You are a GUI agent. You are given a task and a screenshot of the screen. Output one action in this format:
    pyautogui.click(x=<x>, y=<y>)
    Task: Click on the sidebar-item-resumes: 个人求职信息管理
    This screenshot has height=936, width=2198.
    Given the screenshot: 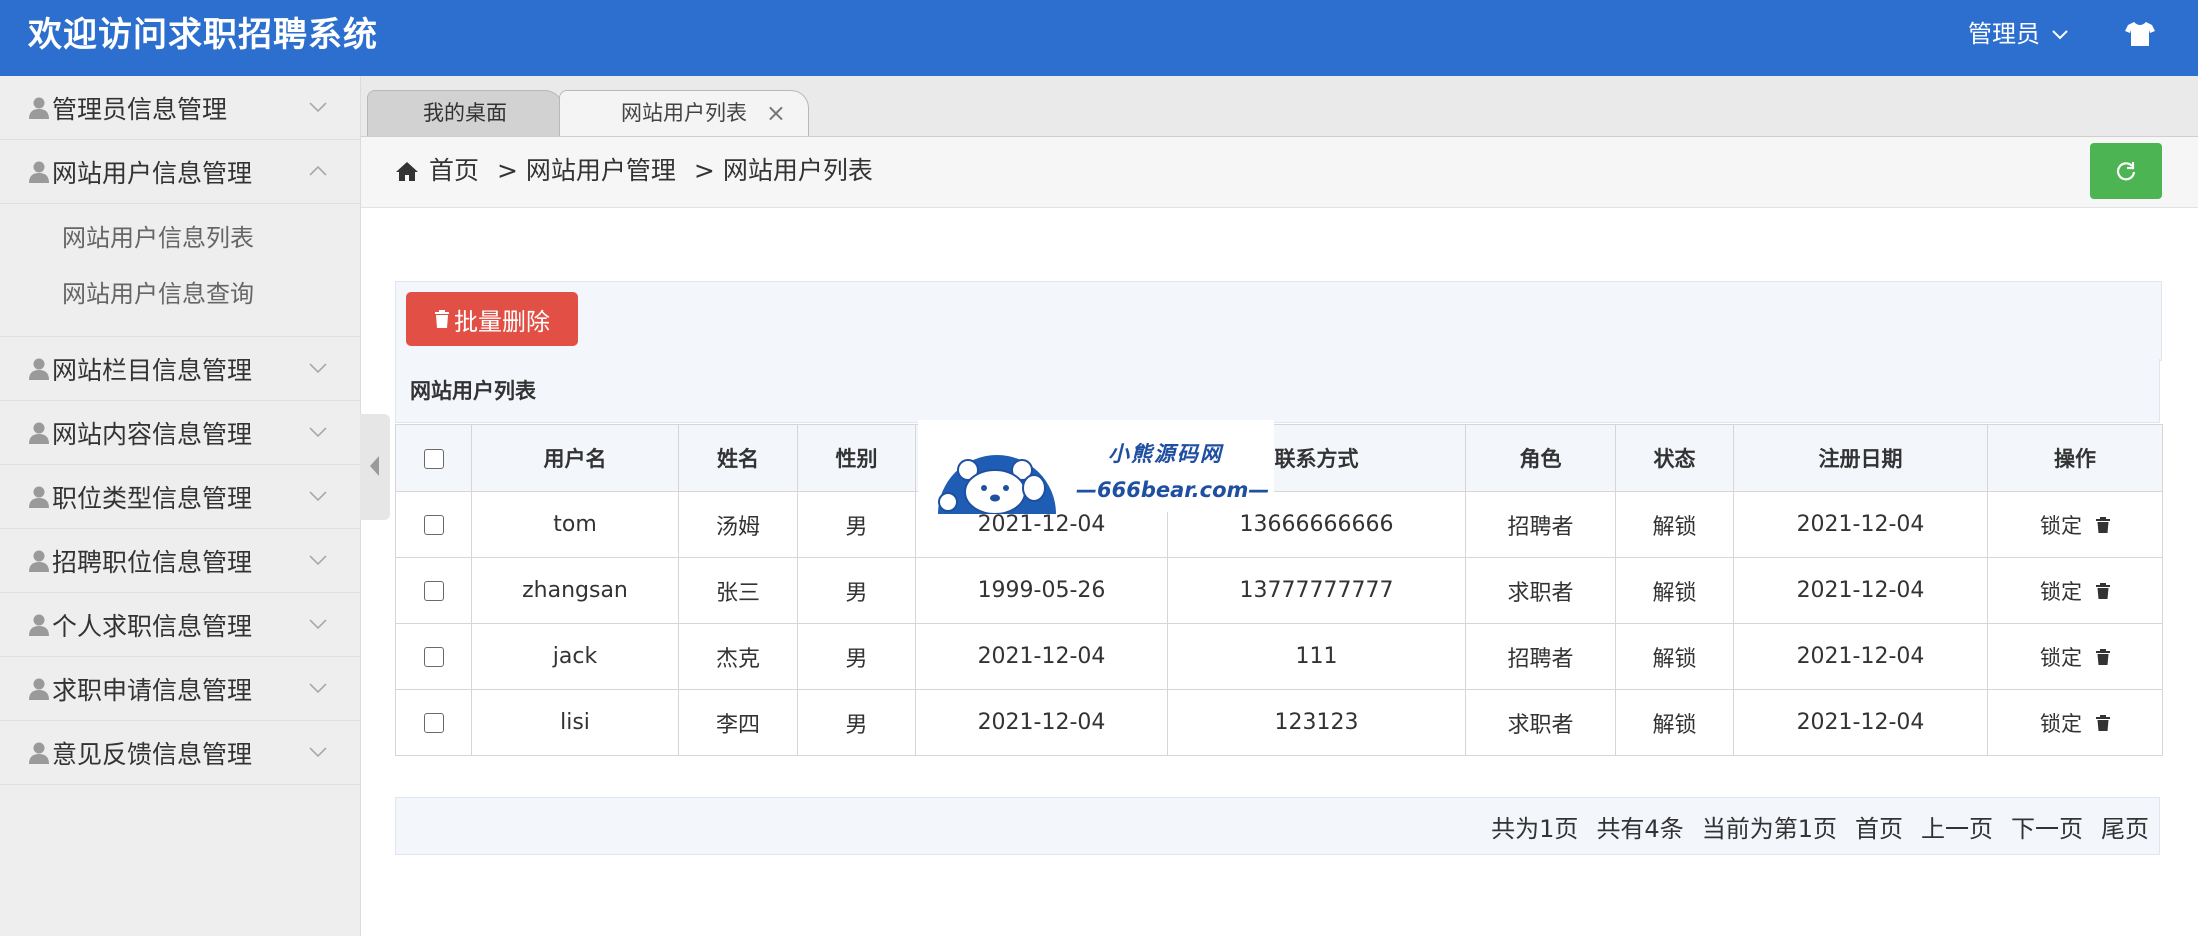 What is the action you would take?
    pyautogui.click(x=180, y=625)
    